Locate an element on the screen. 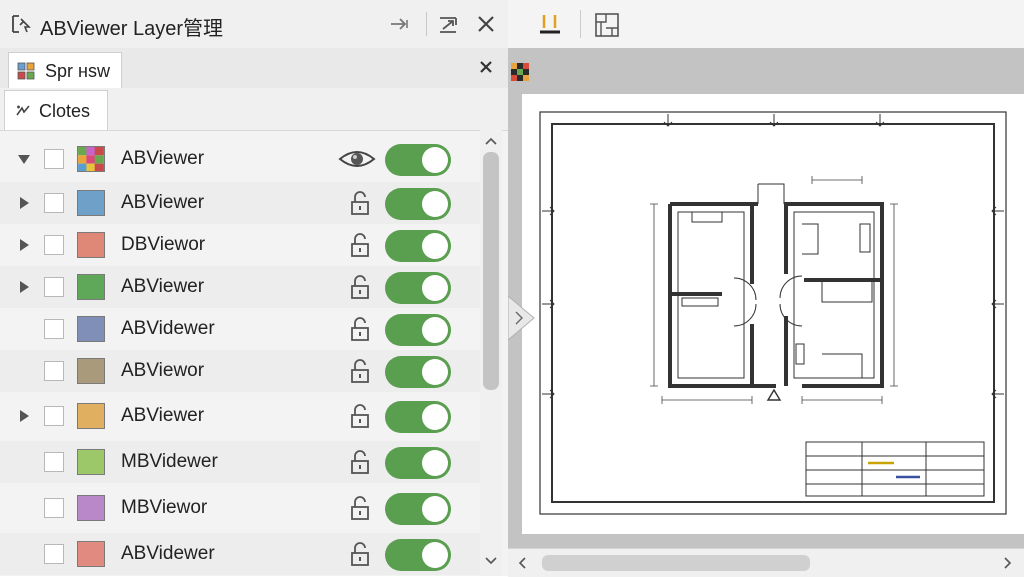 This screenshot has width=1024, height=577. restore-button is located at coordinates (448, 24).